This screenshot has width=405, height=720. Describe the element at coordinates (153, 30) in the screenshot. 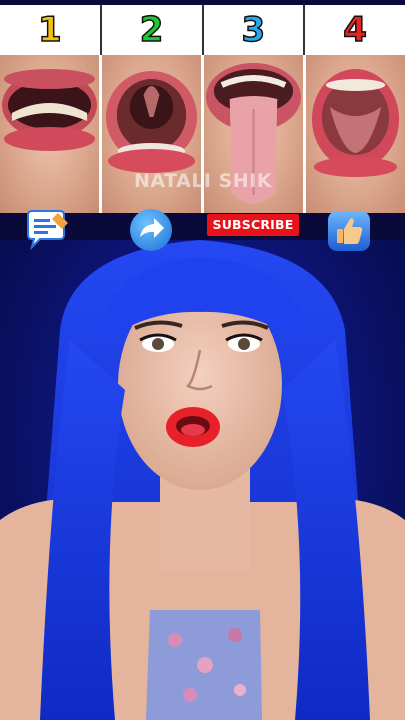

I see `number-label-2: 2` at that location.